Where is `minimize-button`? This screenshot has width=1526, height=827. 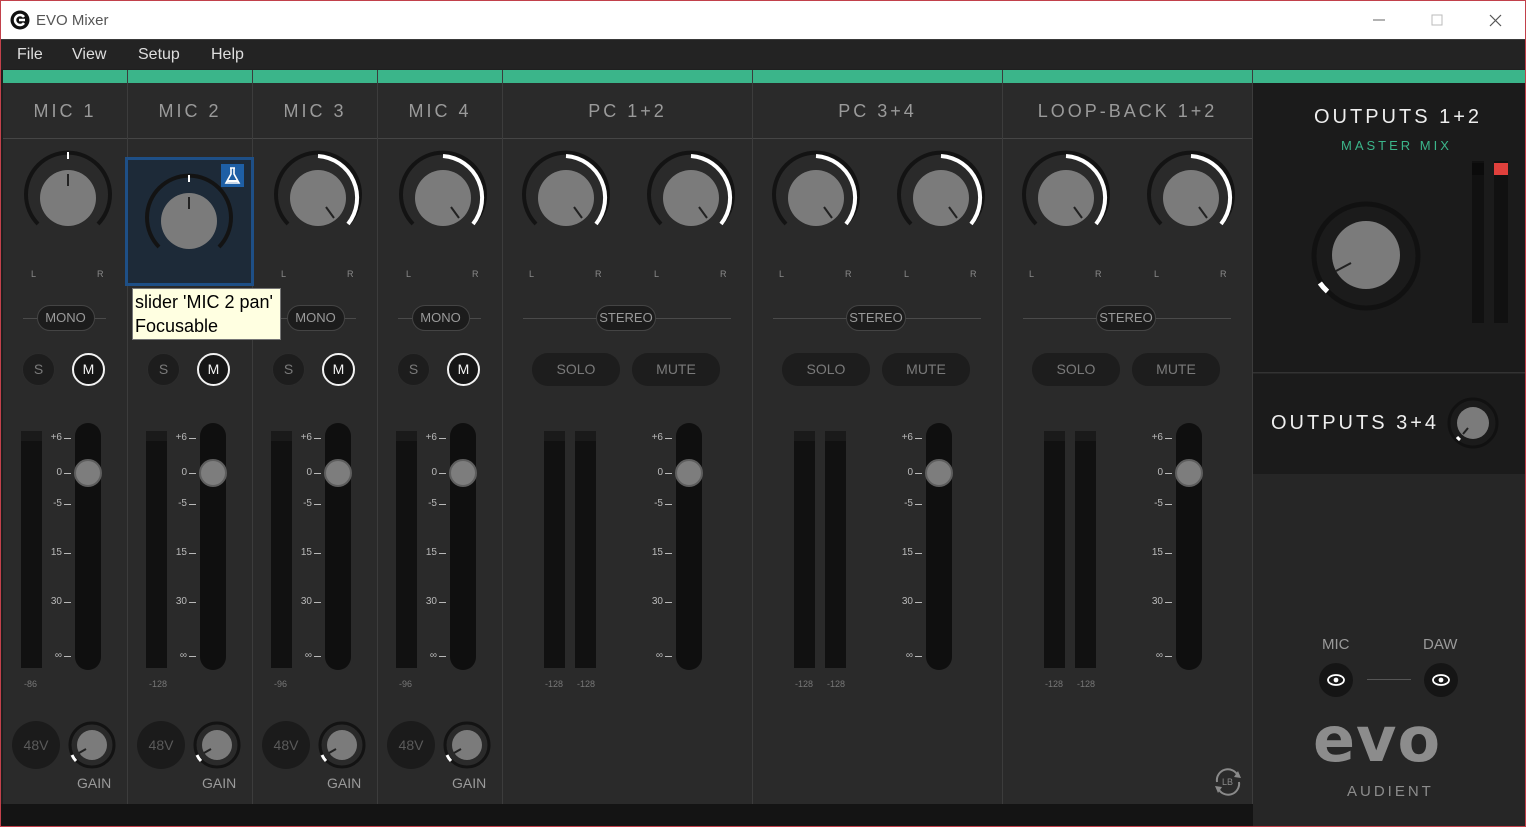 minimize-button is located at coordinates (1379, 20).